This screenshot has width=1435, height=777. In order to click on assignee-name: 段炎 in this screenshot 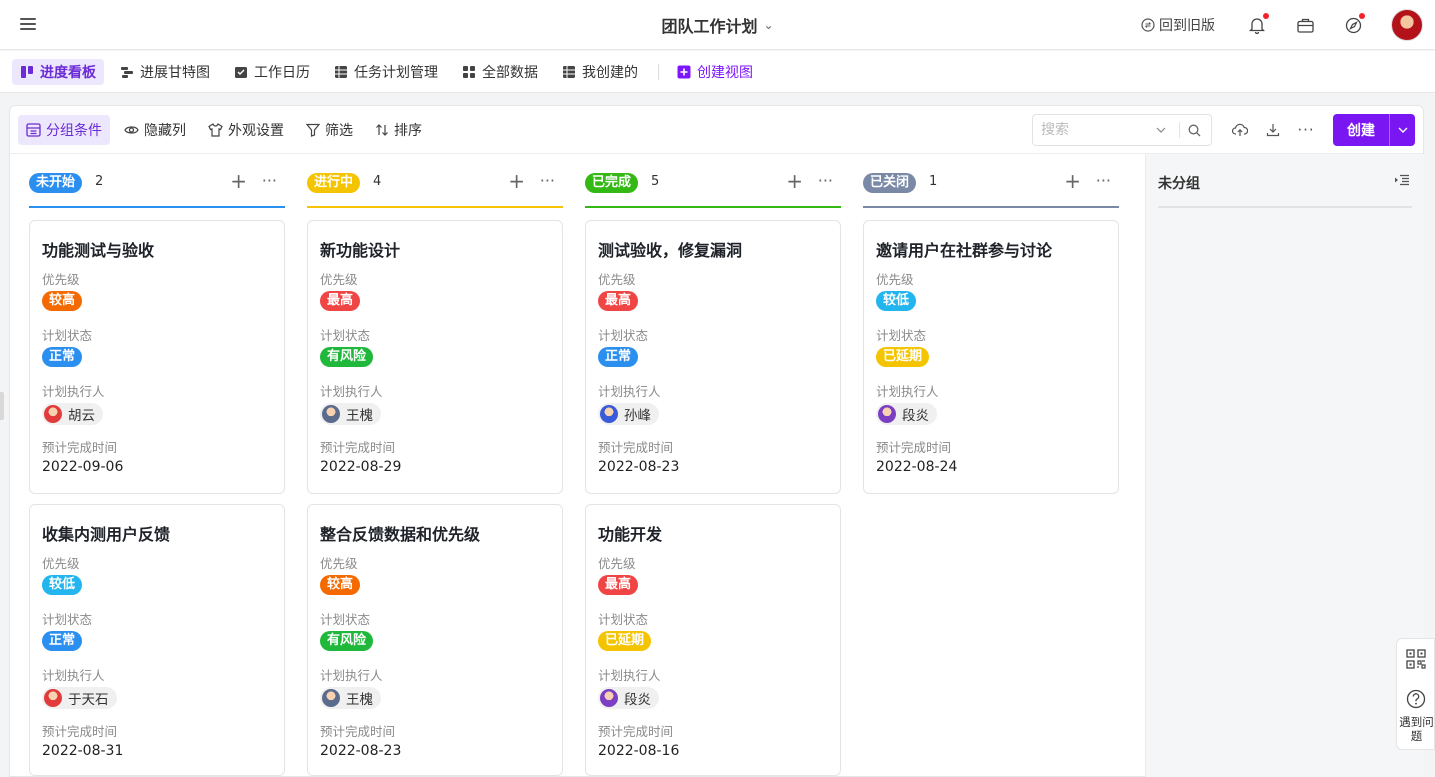, I will do `click(915, 416)`.